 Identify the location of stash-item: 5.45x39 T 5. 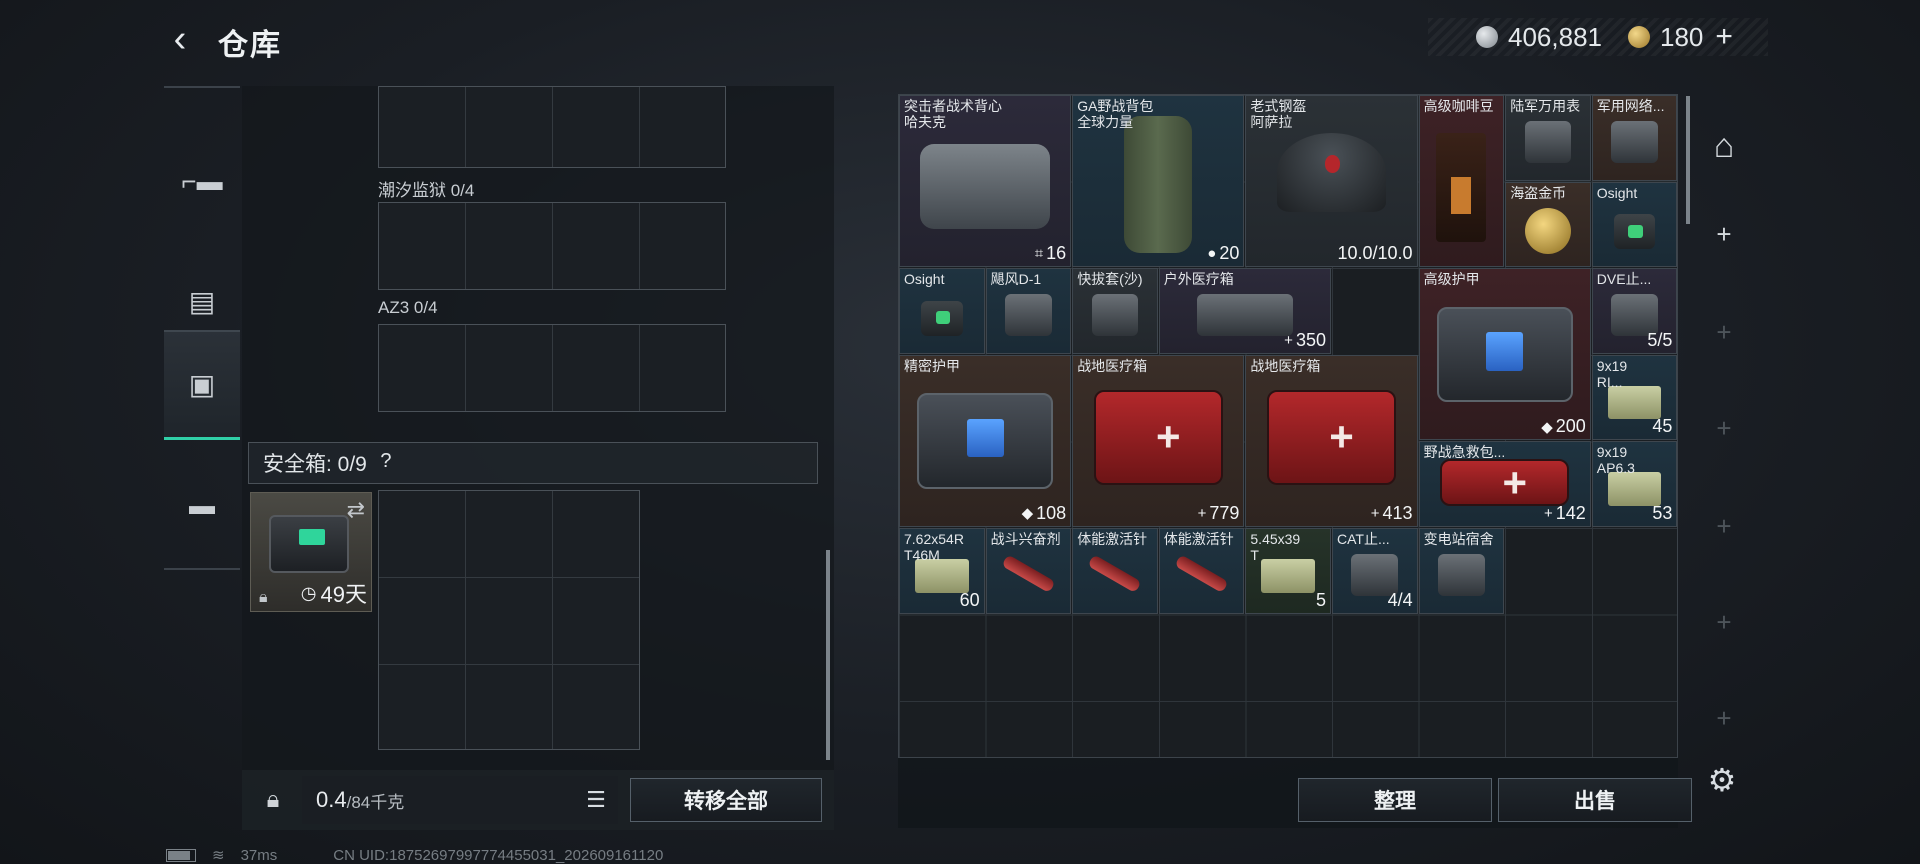
(1288, 571).